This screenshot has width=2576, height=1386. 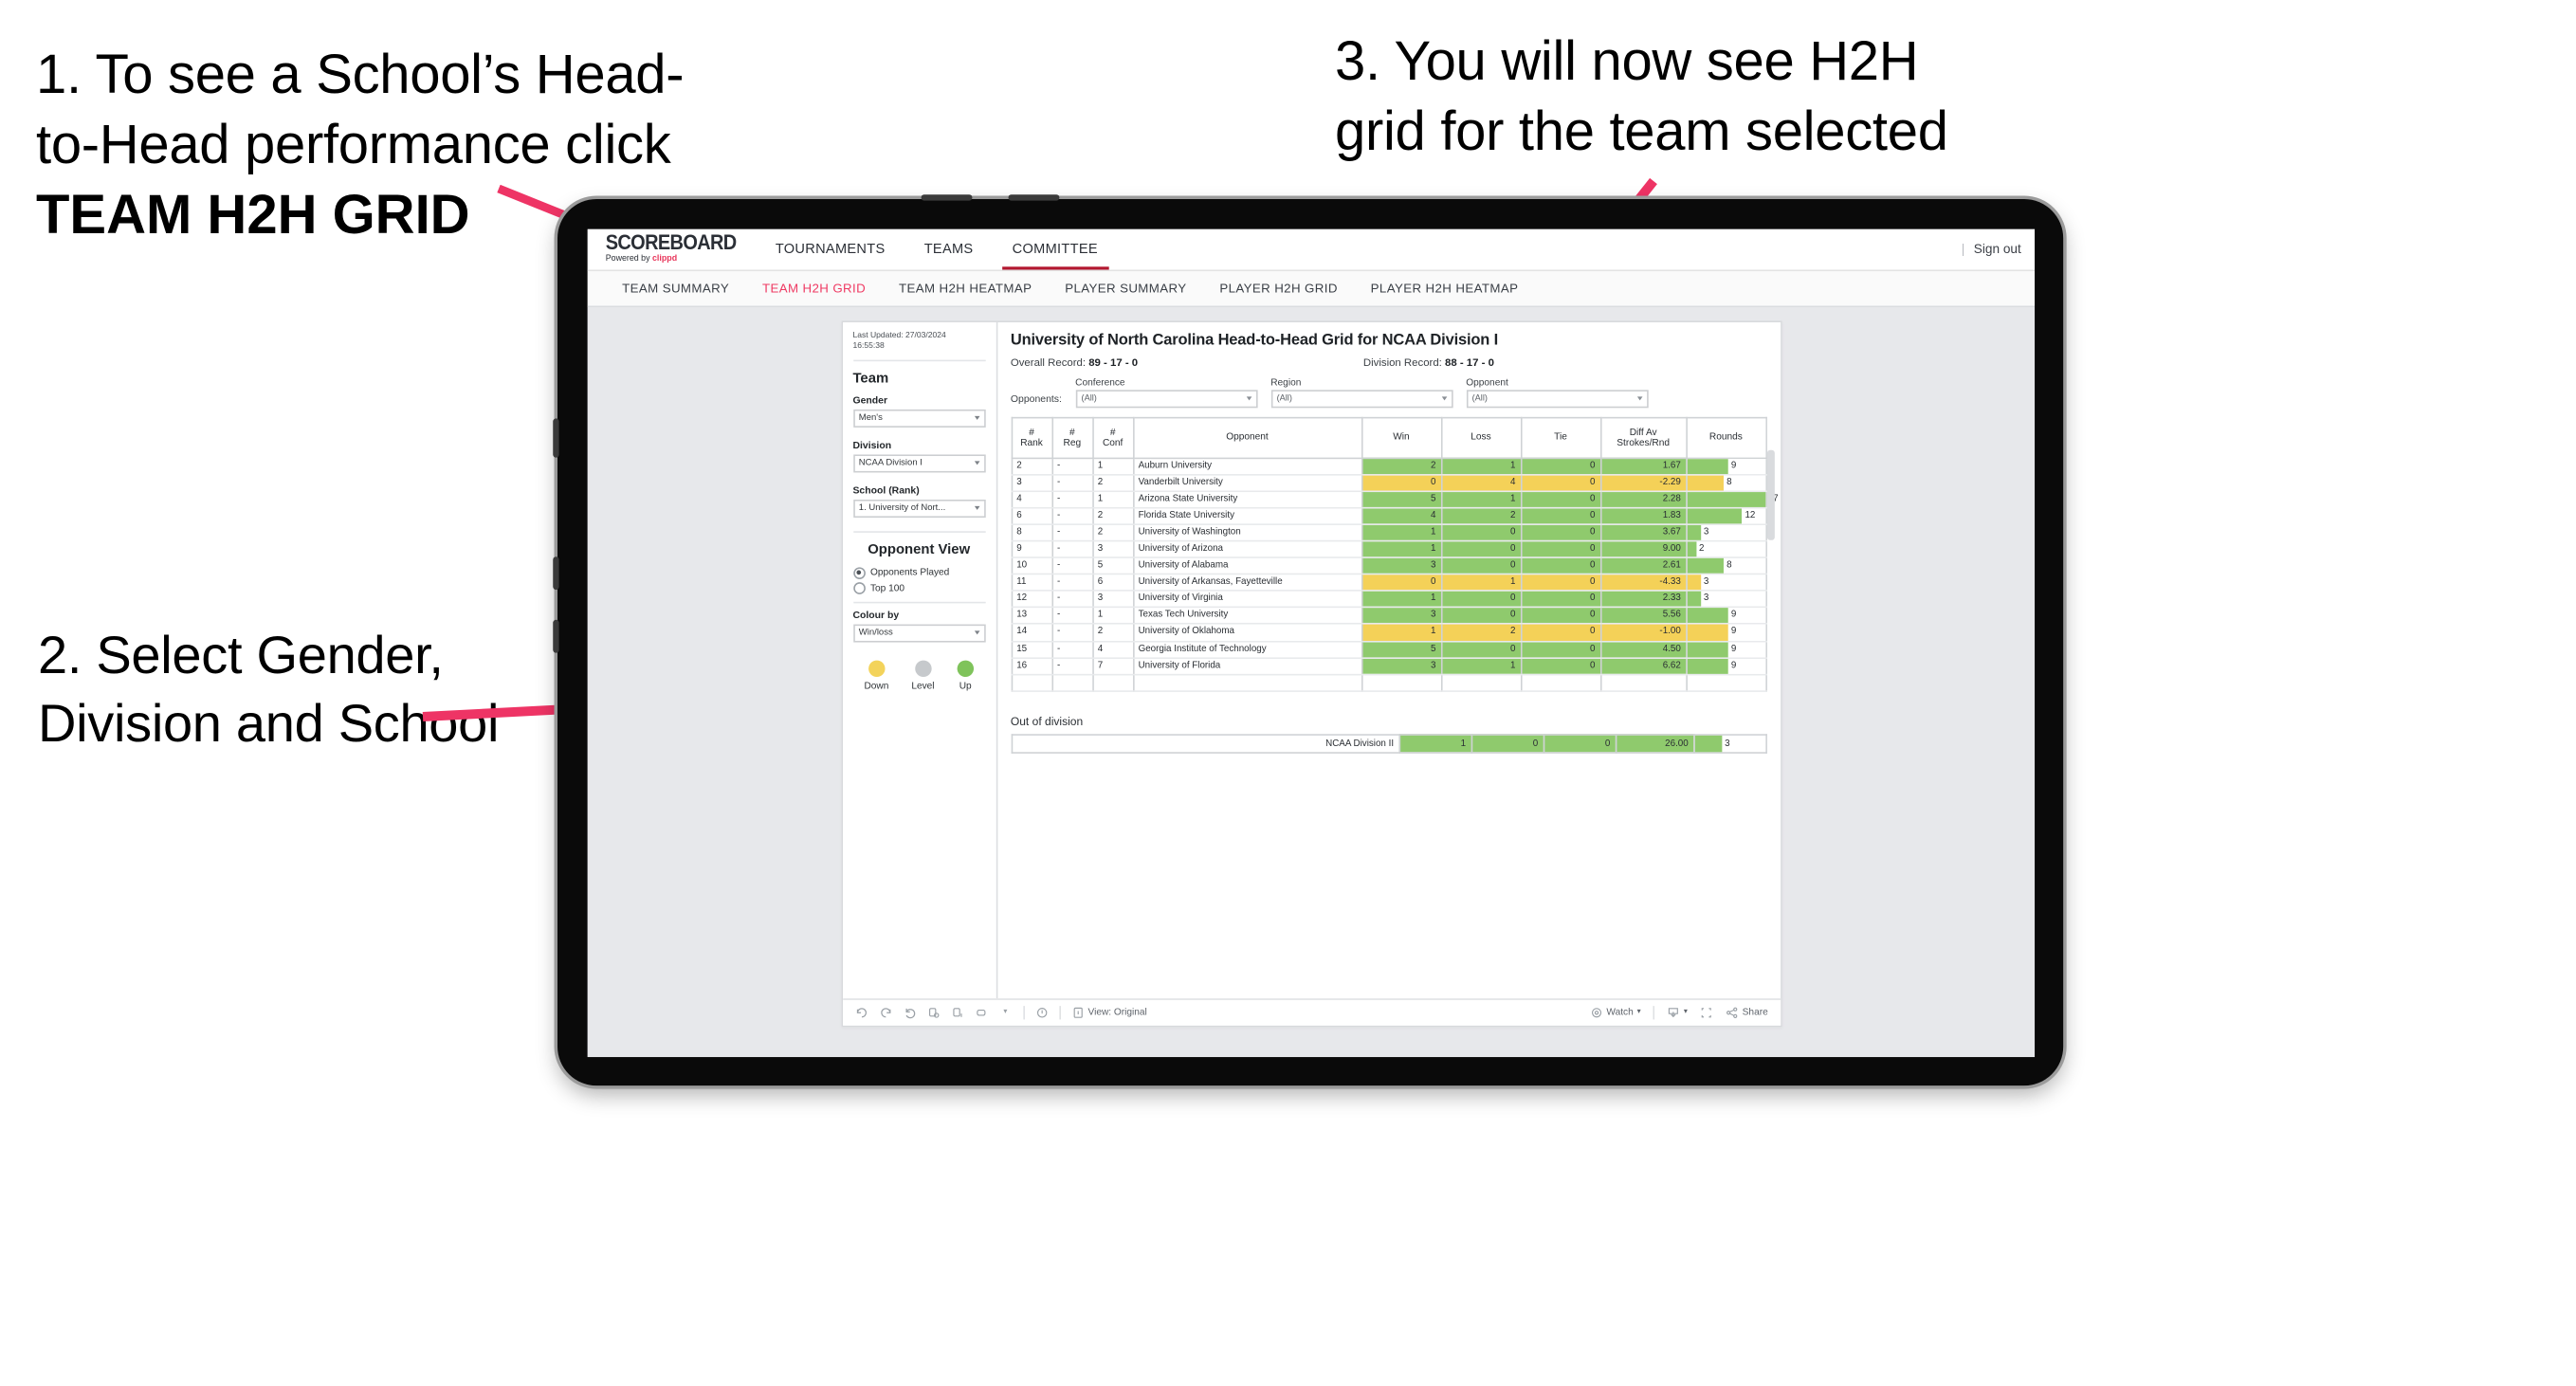 What do you see at coordinates (1481, 437) in the screenshot?
I see `col-header-loss: Loss` at bounding box center [1481, 437].